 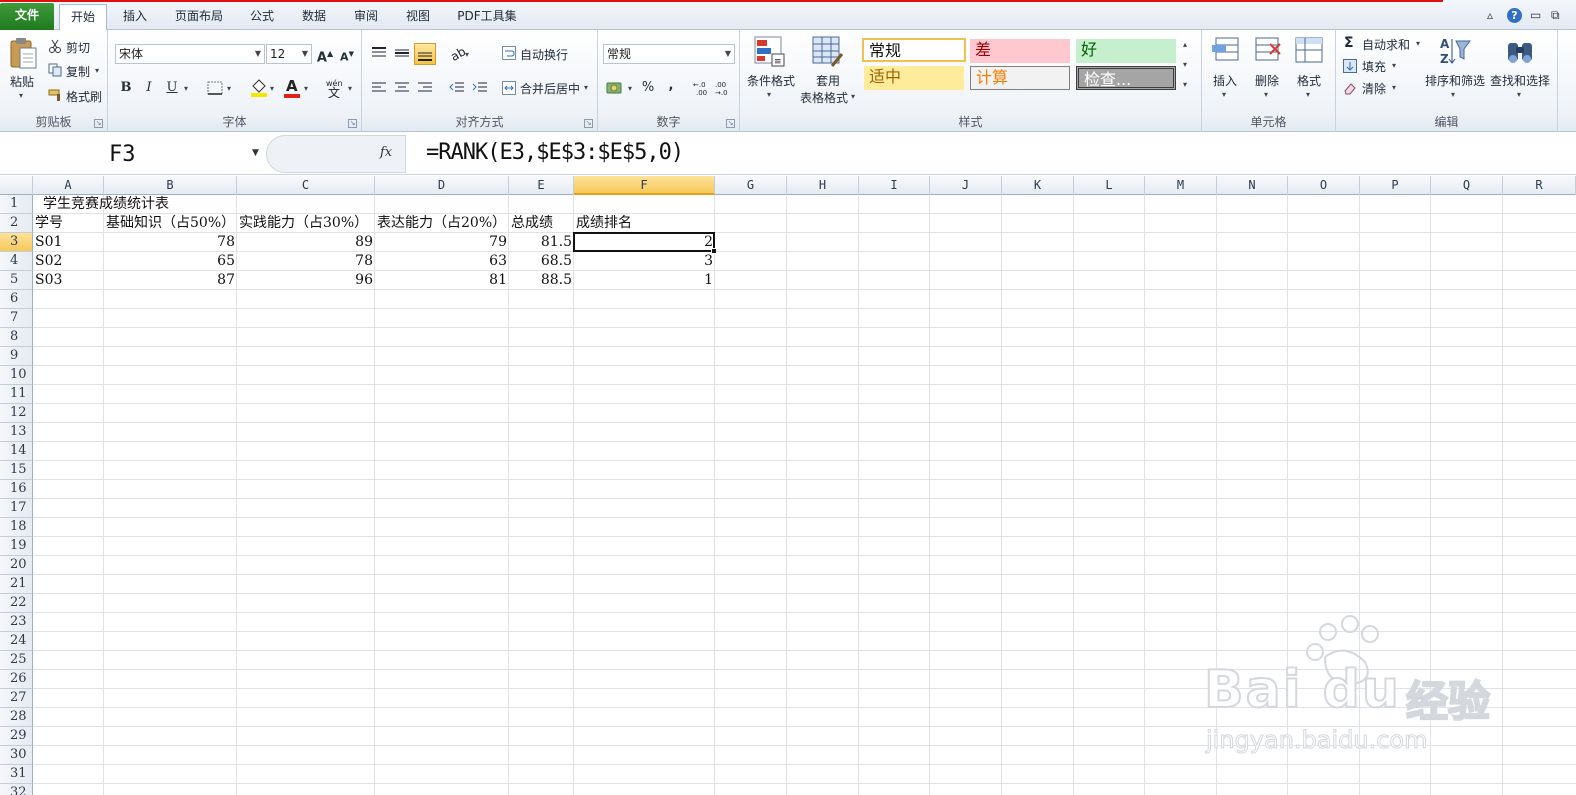 I want to click on paste-icon, so click(x=23, y=54).